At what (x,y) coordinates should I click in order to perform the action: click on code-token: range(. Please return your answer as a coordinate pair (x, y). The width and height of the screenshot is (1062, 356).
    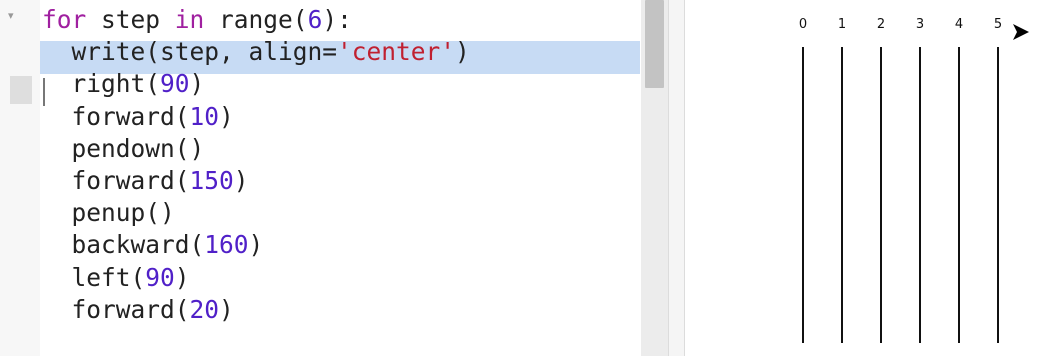
    Looking at the image, I should click on (256, 19).